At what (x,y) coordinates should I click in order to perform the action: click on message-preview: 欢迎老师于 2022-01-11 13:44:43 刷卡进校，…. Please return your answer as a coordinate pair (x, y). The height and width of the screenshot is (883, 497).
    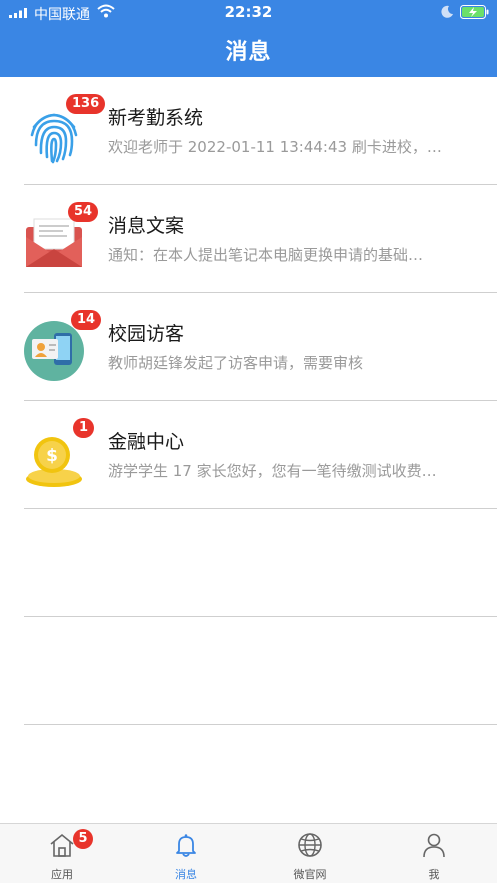
    Looking at the image, I should click on (275, 147).